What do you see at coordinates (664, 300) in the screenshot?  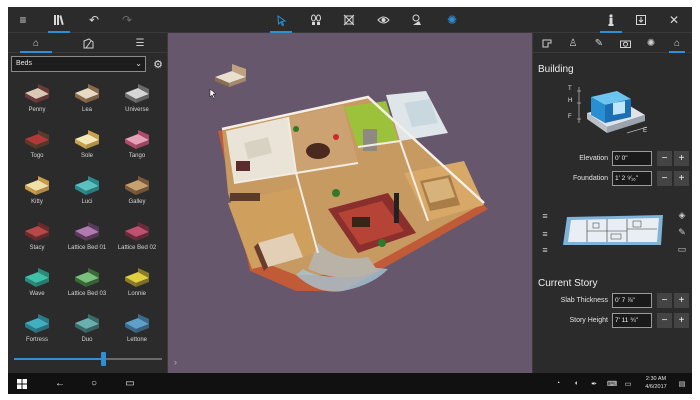 I see `slab-thickness-decrement-button: −` at bounding box center [664, 300].